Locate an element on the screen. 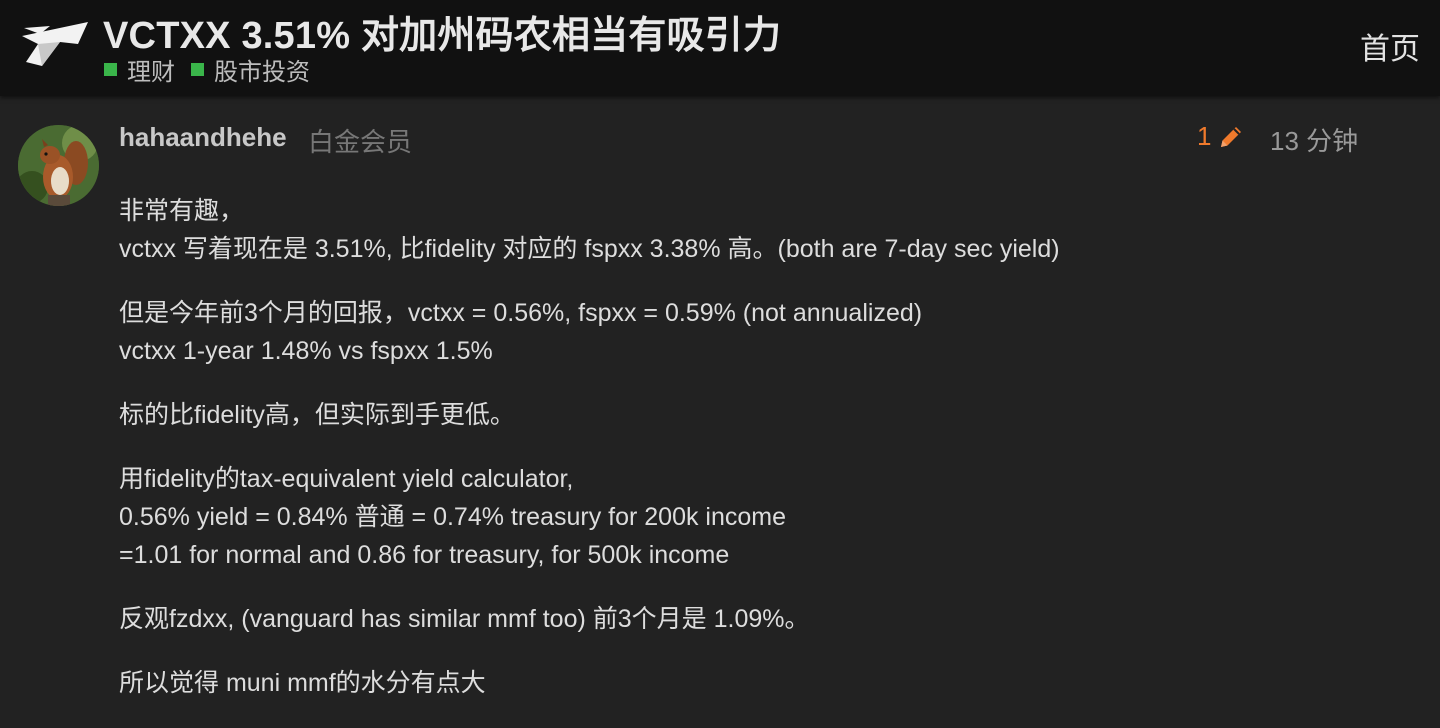 The height and width of the screenshot is (728, 1440). category-label: 理财 is located at coordinates (151, 72).